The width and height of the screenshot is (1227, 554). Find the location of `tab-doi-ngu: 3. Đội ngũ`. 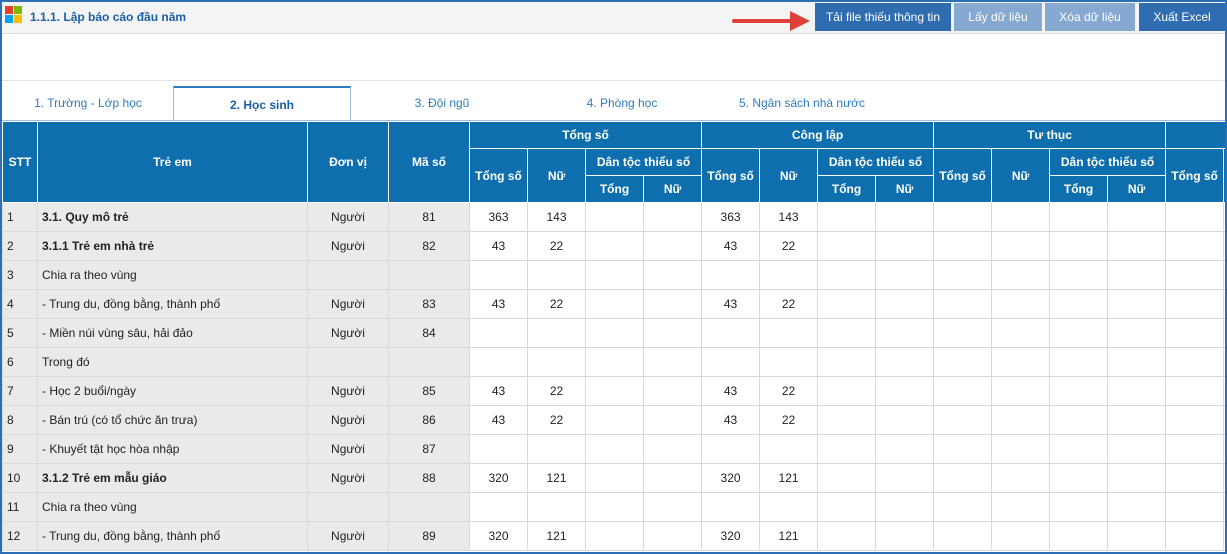

tab-doi-ngu: 3. Đội ngũ is located at coordinates (442, 103).